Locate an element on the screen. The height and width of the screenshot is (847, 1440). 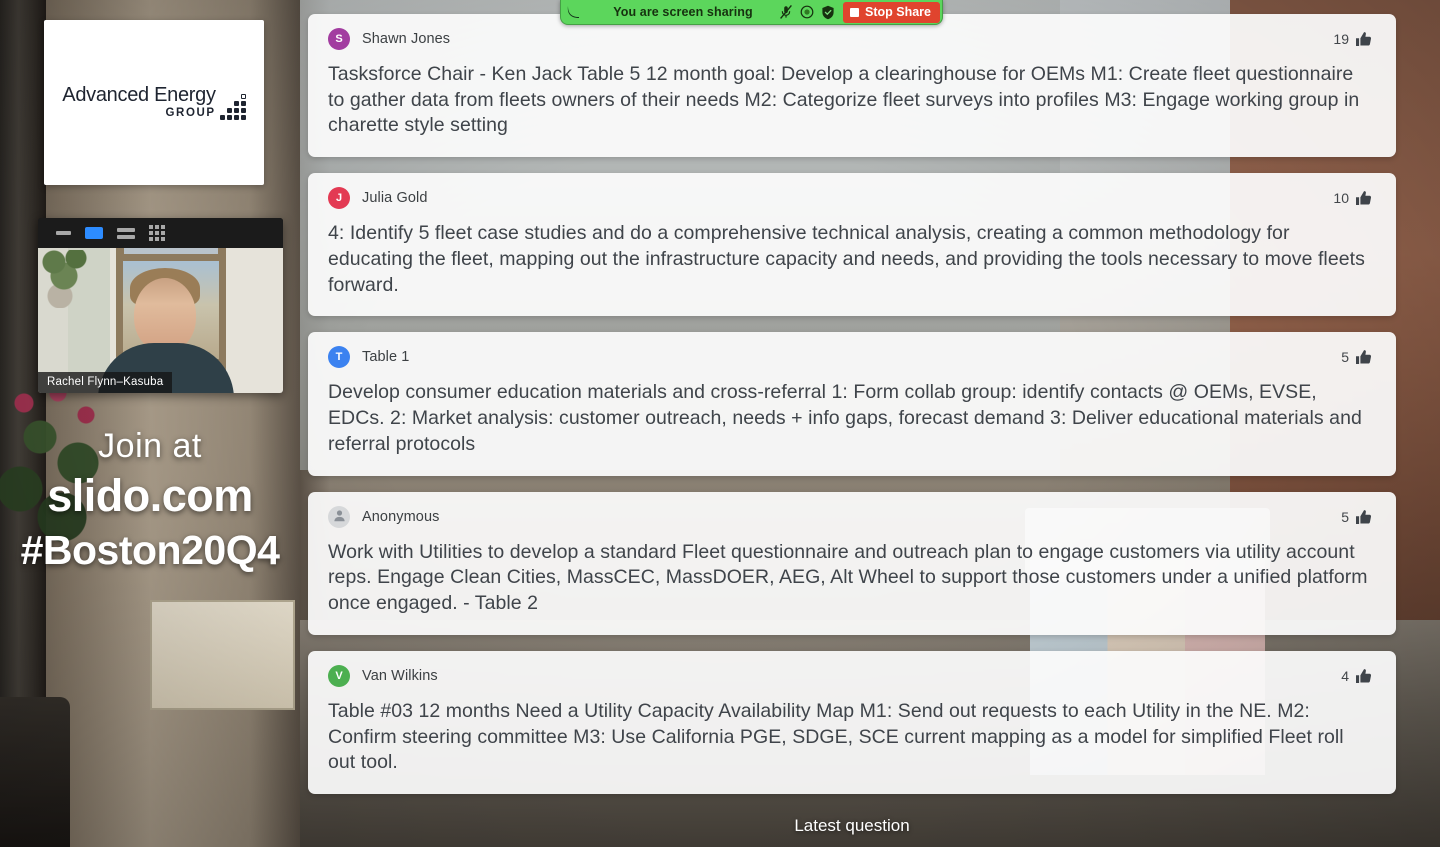
speaker-view-icon is located at coordinates (94, 233).